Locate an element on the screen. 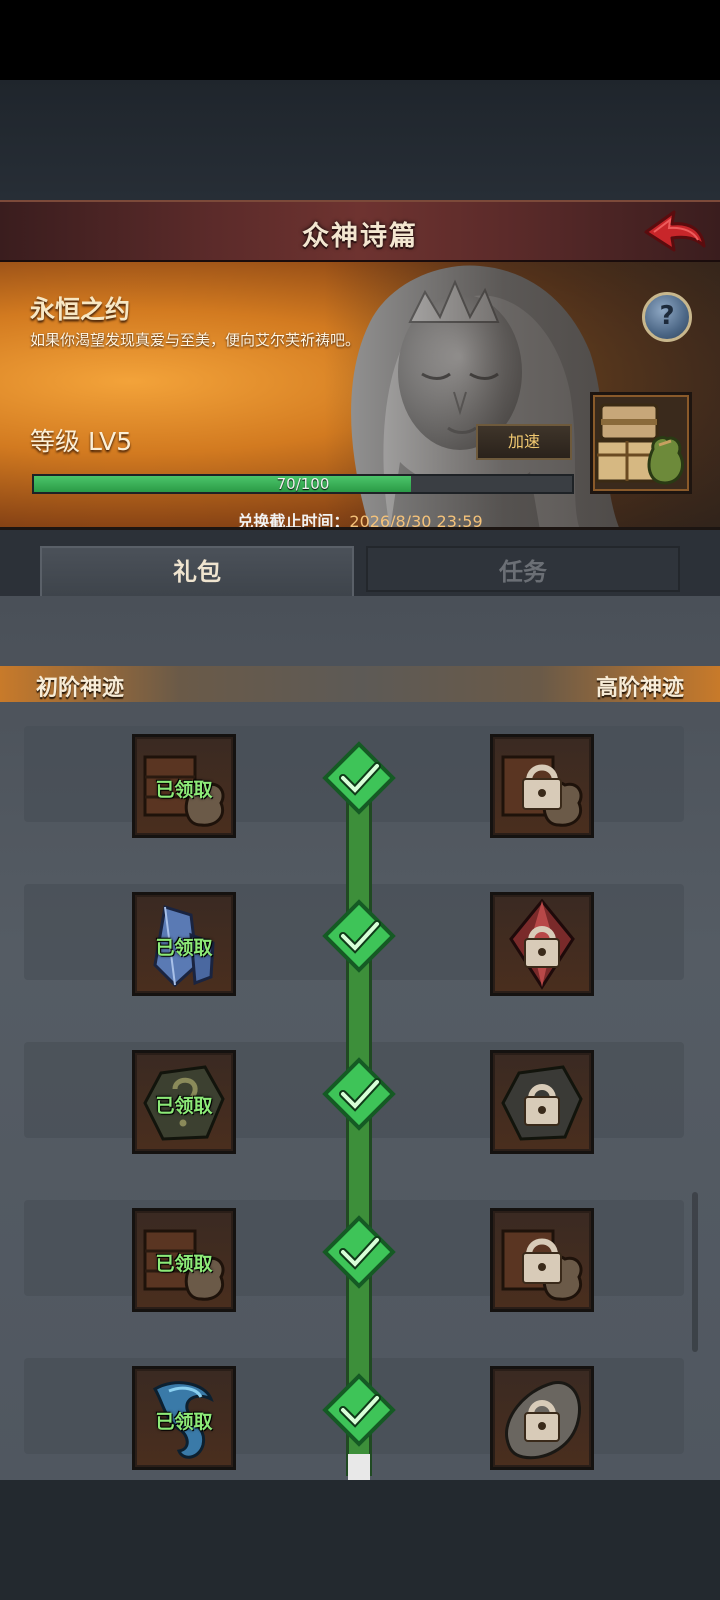  basic-reward-4: 已领取 is located at coordinates (184, 1260).